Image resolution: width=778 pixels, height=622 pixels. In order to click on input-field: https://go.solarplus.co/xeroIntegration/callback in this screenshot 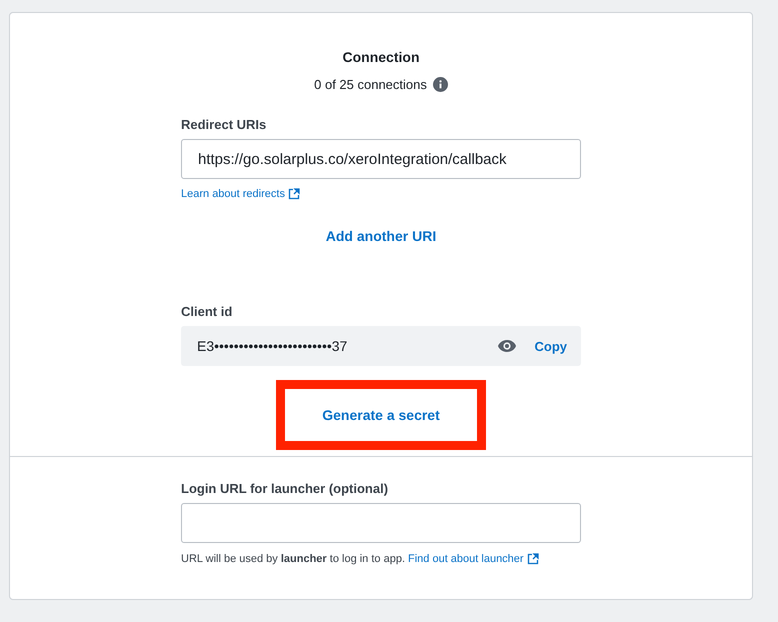, I will do `click(381, 159)`.